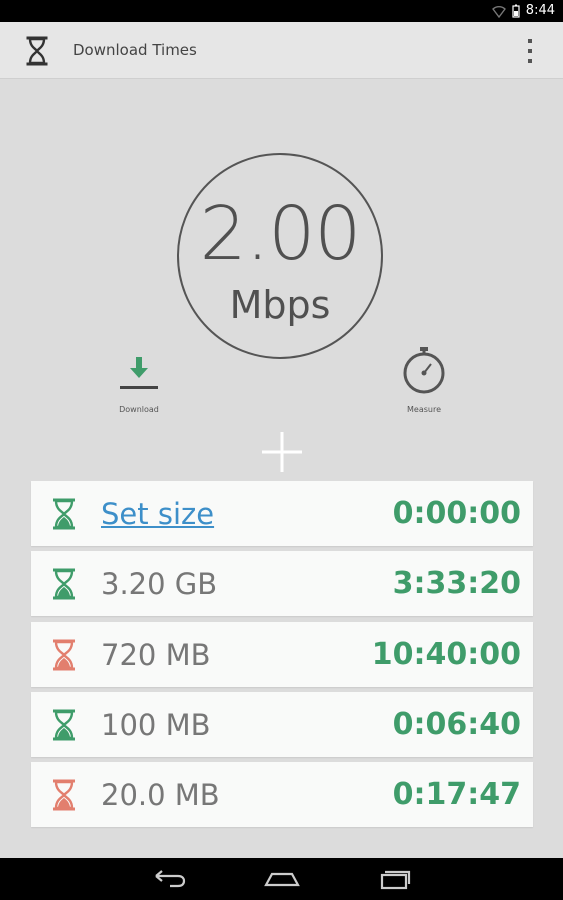 Image resolution: width=563 pixels, height=900 pixels. I want to click on speed-display: 2.00 Mbps, so click(280, 256).